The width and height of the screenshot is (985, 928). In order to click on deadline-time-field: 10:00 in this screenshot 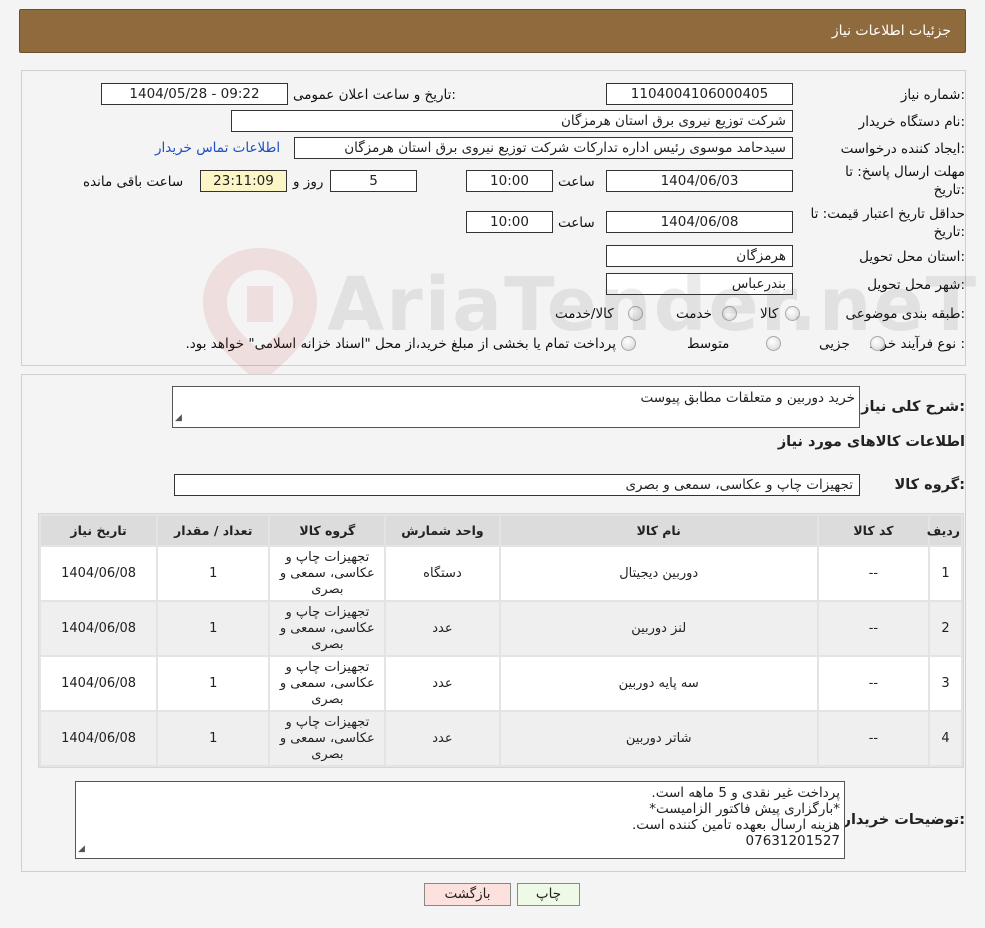, I will do `click(509, 181)`.